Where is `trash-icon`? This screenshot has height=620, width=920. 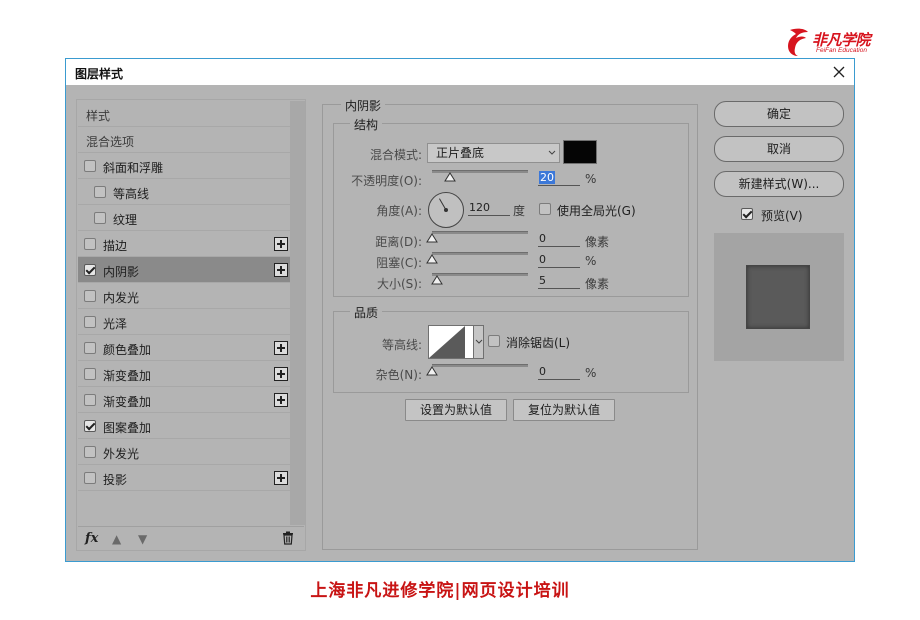 trash-icon is located at coordinates (288, 538).